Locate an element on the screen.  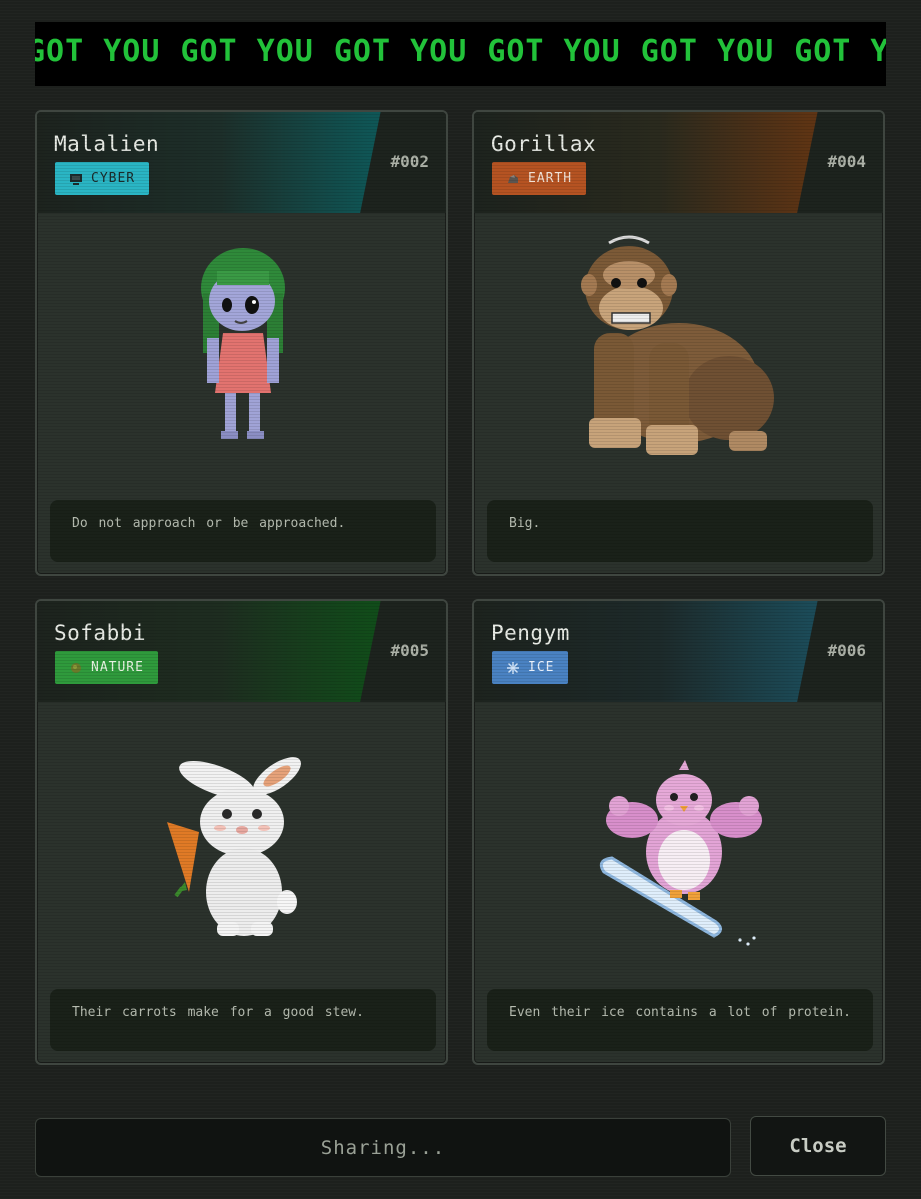
creature-name: Sofabbi is located at coordinates (100, 633).